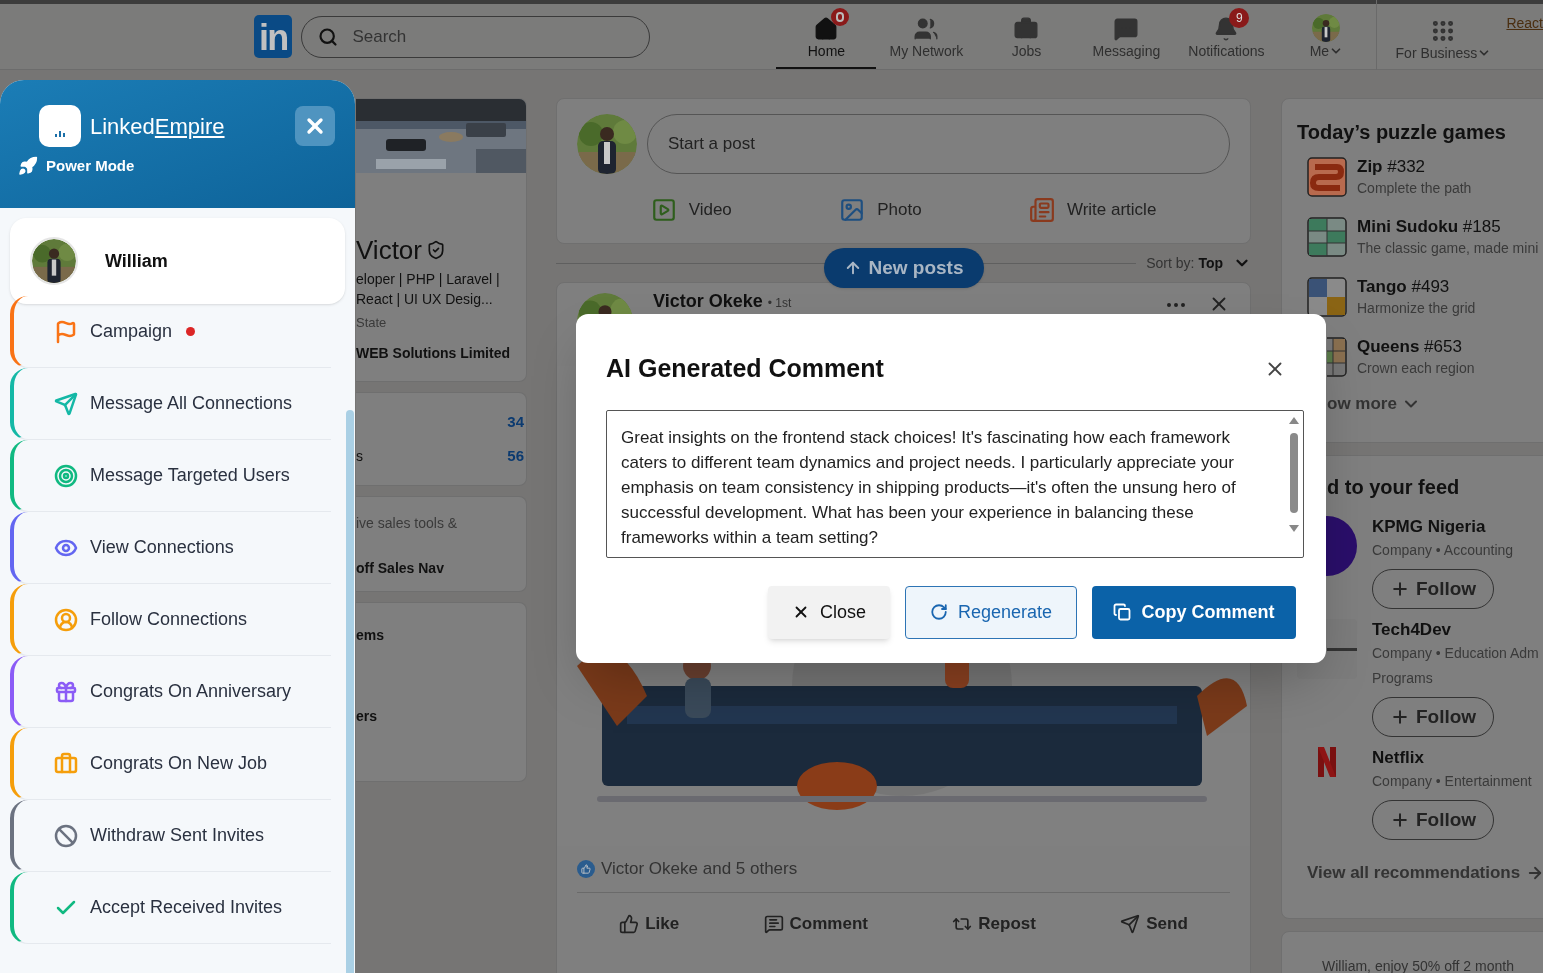  Describe the element at coordinates (1455, 666) in the screenshot. I see `company-description: Company • Education Adm Programs` at that location.